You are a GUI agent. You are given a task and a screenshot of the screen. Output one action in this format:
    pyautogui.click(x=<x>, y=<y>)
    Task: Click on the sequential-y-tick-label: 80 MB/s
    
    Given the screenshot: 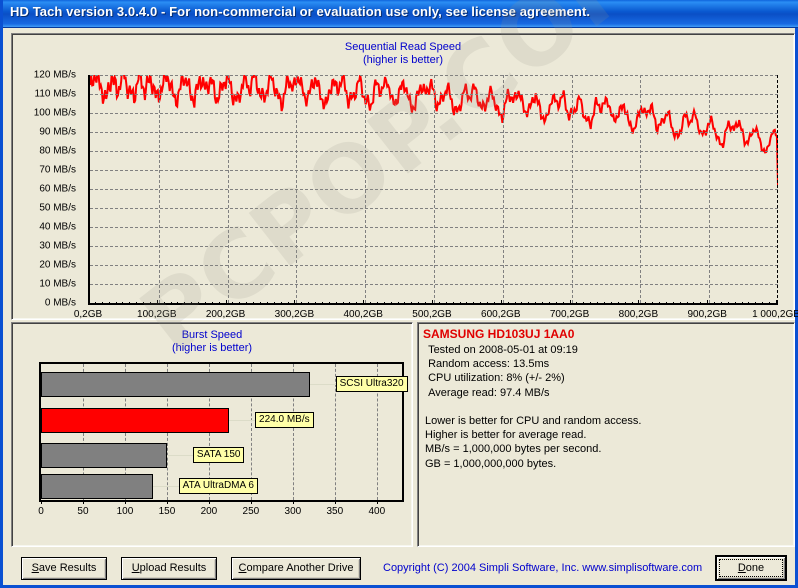 What is the action you would take?
    pyautogui.click(x=57, y=151)
    